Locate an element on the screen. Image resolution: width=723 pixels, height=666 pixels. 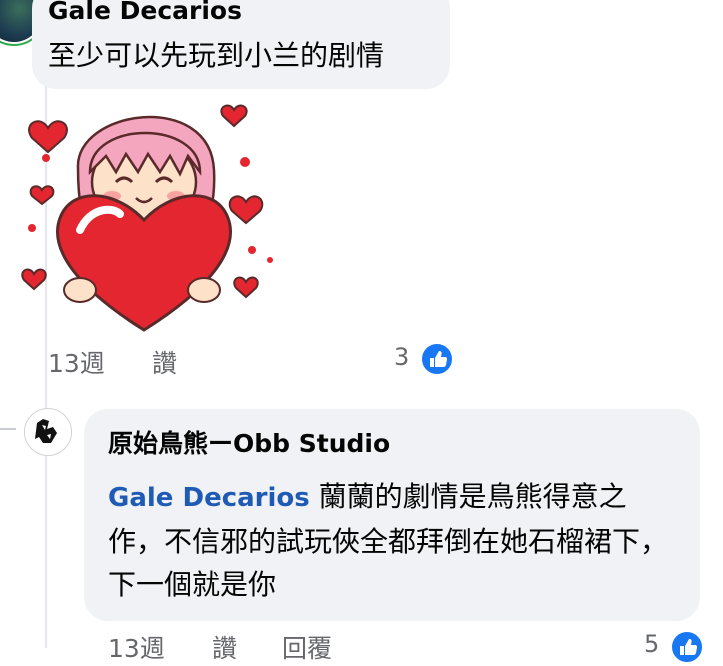
mention-link: Gale Decarios is located at coordinates (209, 498).